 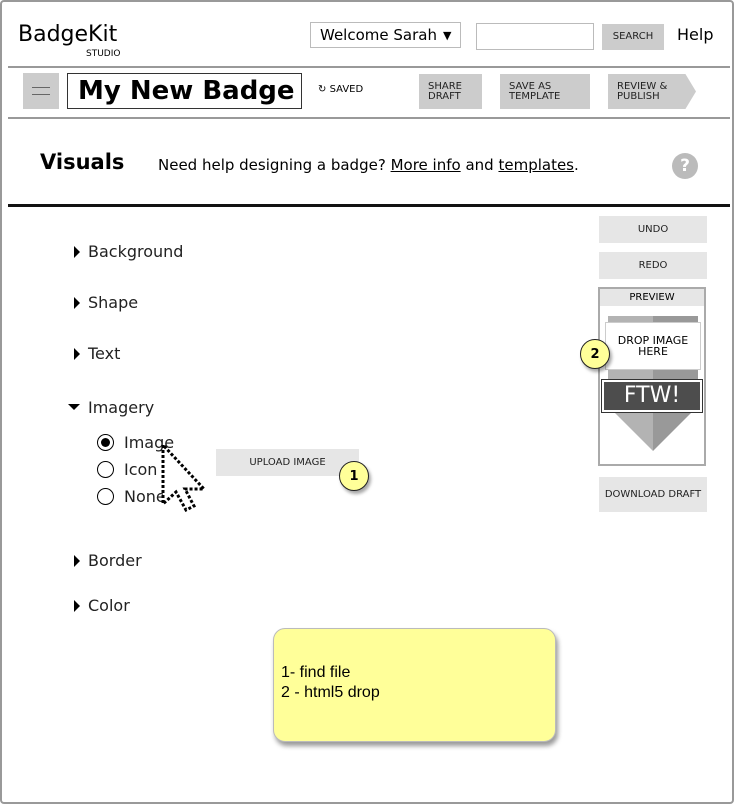 I want to click on visuals-title: Visuals, so click(x=82, y=162).